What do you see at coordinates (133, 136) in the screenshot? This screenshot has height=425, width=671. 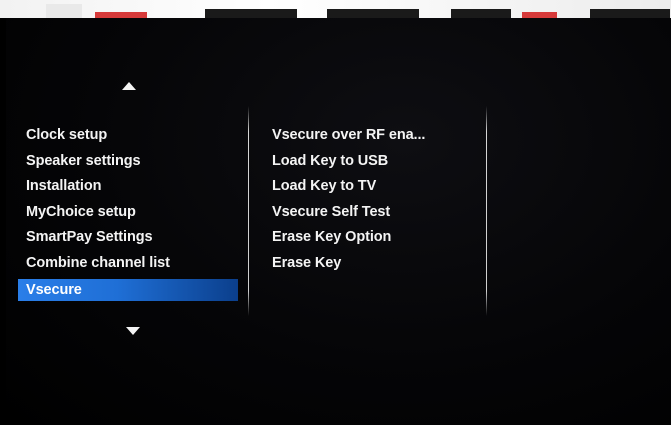 I see `menu-item-clock-setup: Clock setup` at bounding box center [133, 136].